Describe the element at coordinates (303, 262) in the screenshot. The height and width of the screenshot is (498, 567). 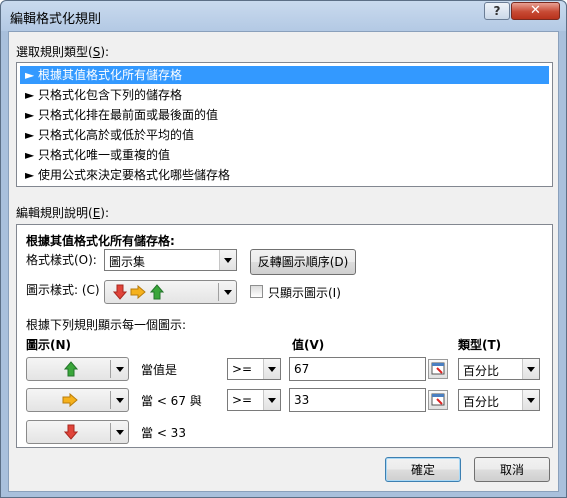
I see `reverse-icon-order-button: 反轉圖示順序(D)` at that location.